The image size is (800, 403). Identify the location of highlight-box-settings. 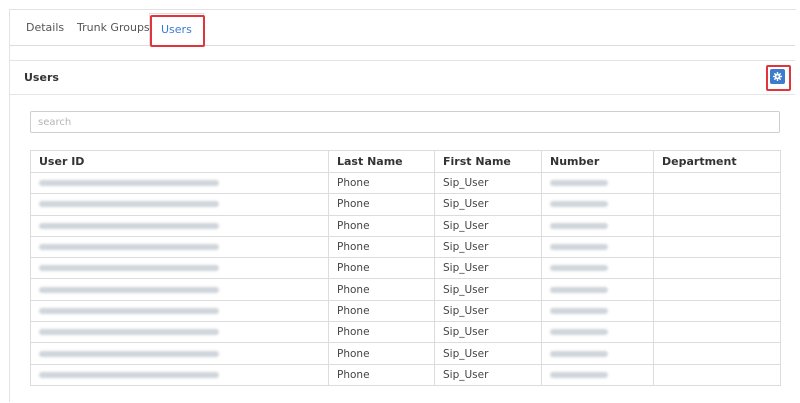
(778, 78).